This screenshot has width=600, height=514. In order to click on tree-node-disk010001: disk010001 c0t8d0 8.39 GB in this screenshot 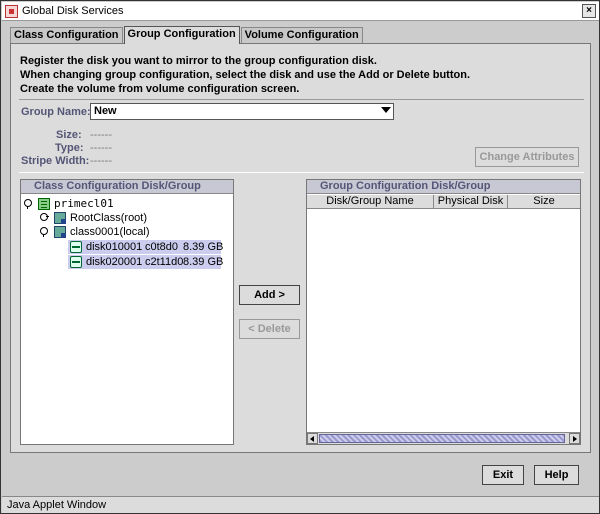, I will do `click(146, 247)`.